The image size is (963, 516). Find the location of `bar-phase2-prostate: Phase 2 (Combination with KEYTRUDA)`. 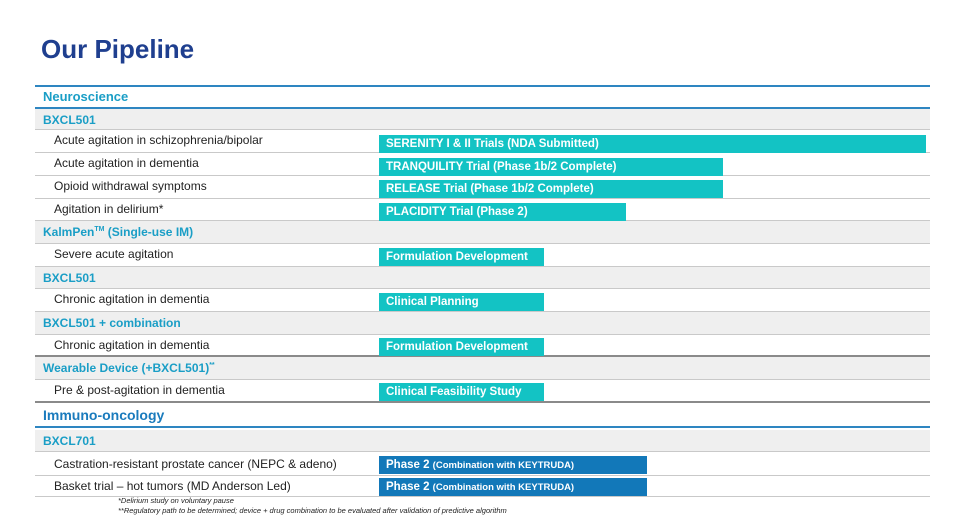

bar-phase2-prostate: Phase 2 (Combination with KEYTRUDA) is located at coordinates (513, 465).